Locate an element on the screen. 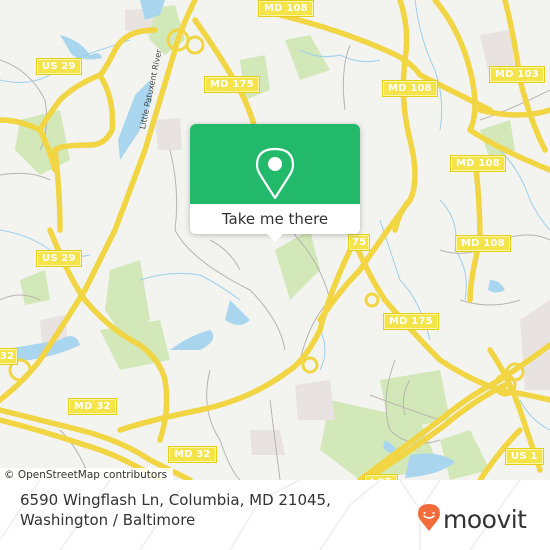  popup-pointer is located at coordinates (275, 237).